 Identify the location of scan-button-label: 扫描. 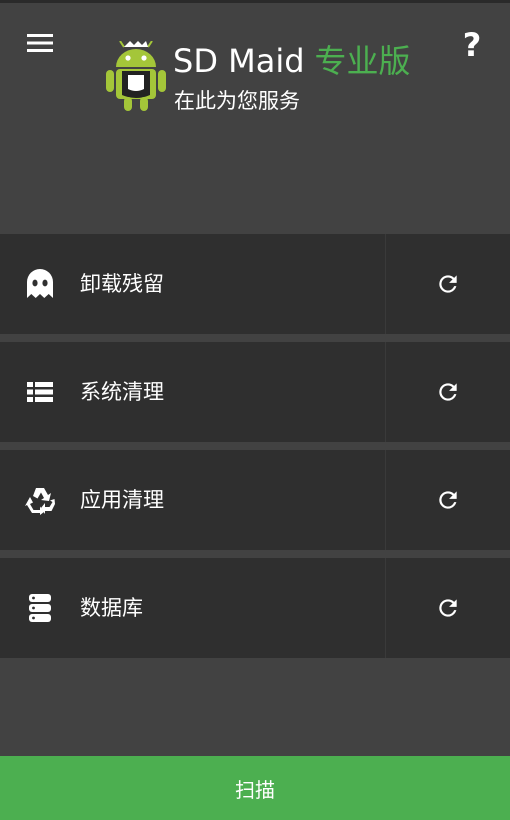
(255, 789).